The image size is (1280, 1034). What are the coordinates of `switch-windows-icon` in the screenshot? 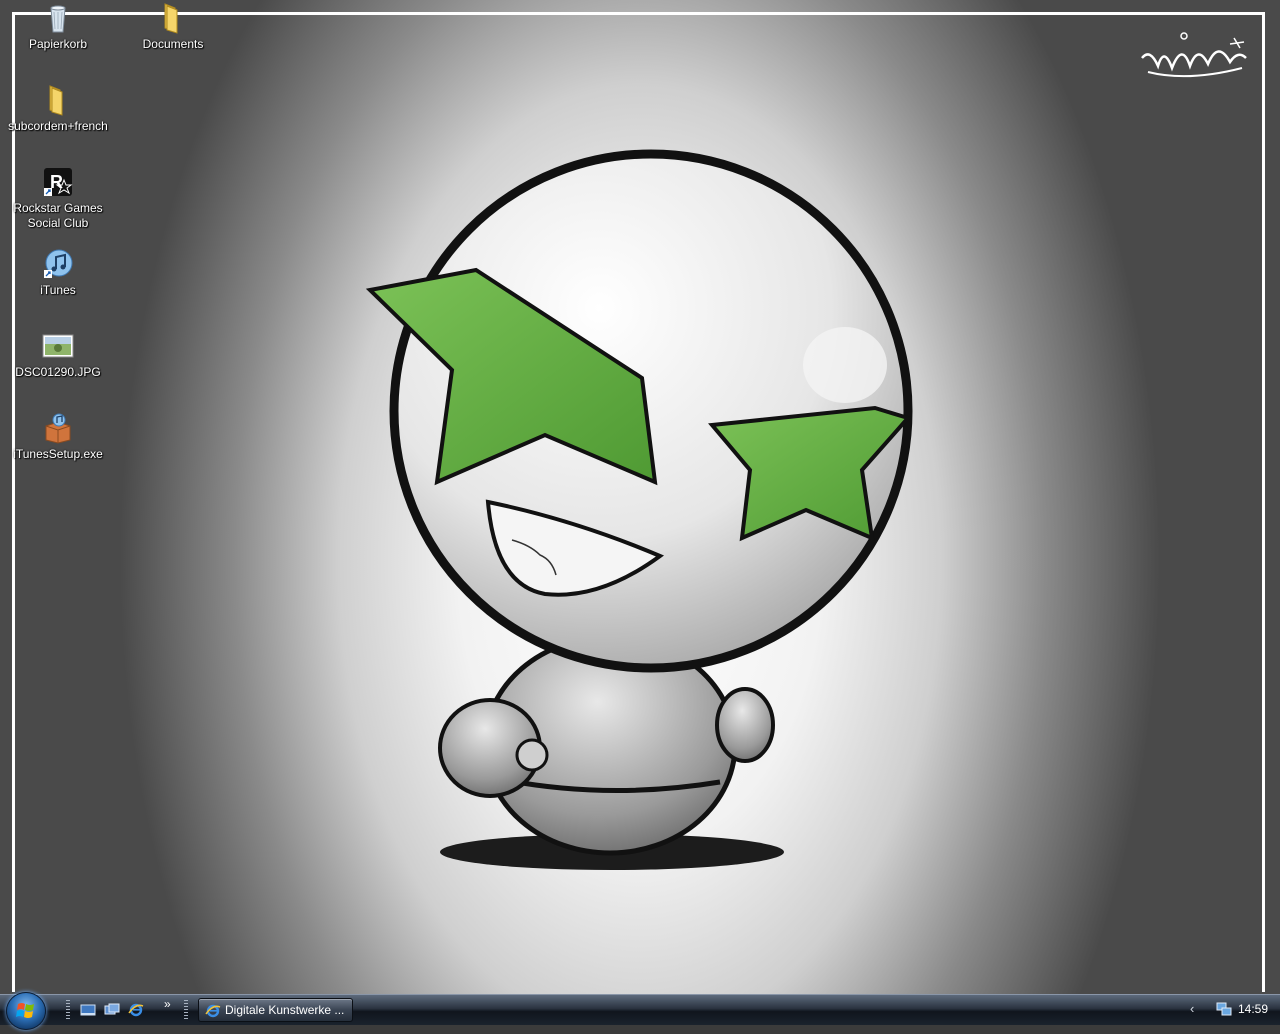 It's located at (112, 1010).